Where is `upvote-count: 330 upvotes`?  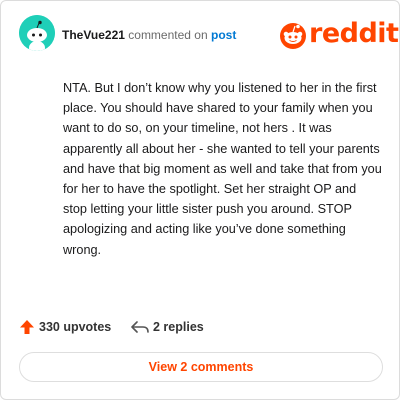
upvote-count: 330 upvotes is located at coordinates (75, 327).